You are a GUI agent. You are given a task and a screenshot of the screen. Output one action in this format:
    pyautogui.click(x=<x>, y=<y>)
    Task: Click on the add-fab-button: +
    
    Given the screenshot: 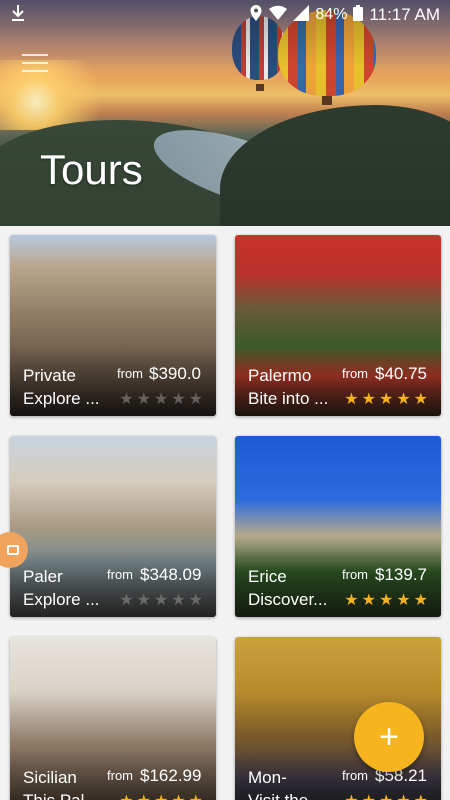 What is the action you would take?
    pyautogui.click(x=389, y=737)
    